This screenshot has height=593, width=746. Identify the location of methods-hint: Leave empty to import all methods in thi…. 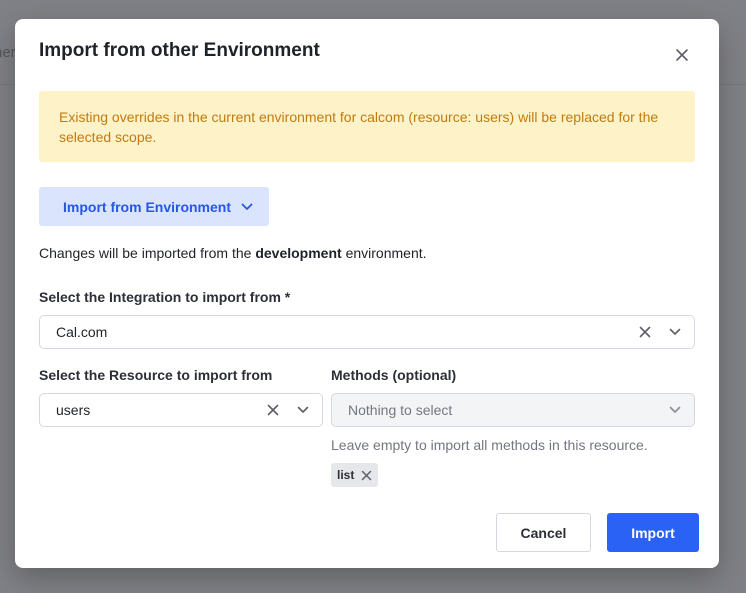
(489, 445).